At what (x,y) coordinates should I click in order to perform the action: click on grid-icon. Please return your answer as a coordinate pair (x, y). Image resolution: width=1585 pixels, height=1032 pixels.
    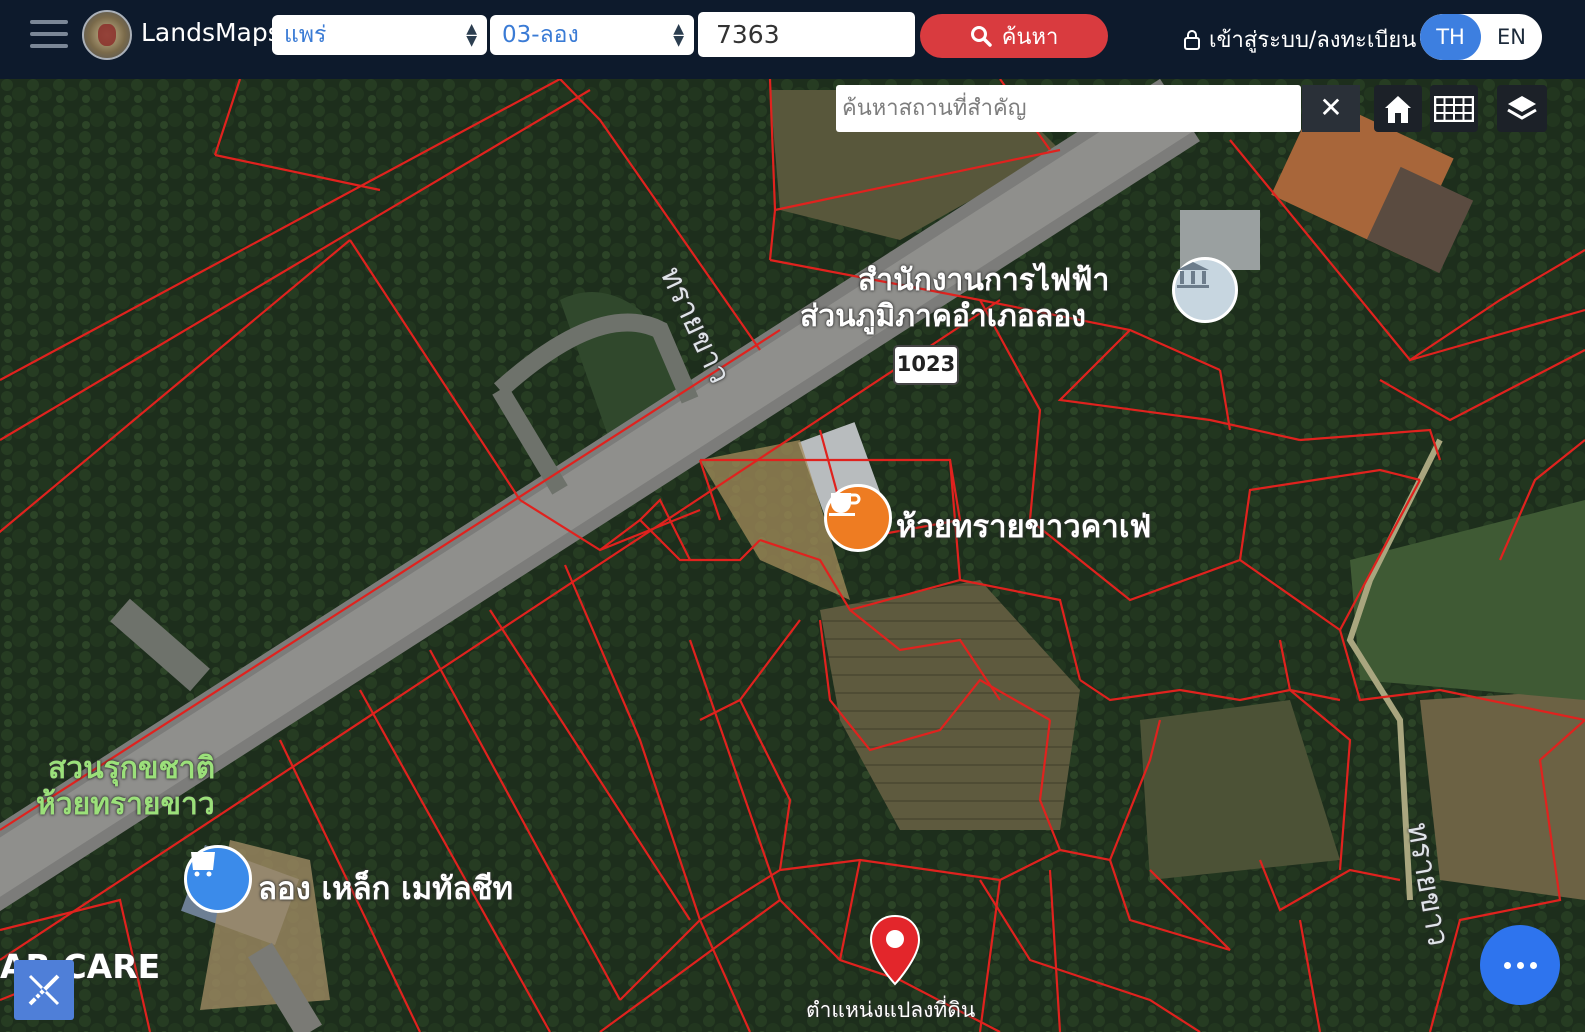
    Looking at the image, I should click on (1454, 108).